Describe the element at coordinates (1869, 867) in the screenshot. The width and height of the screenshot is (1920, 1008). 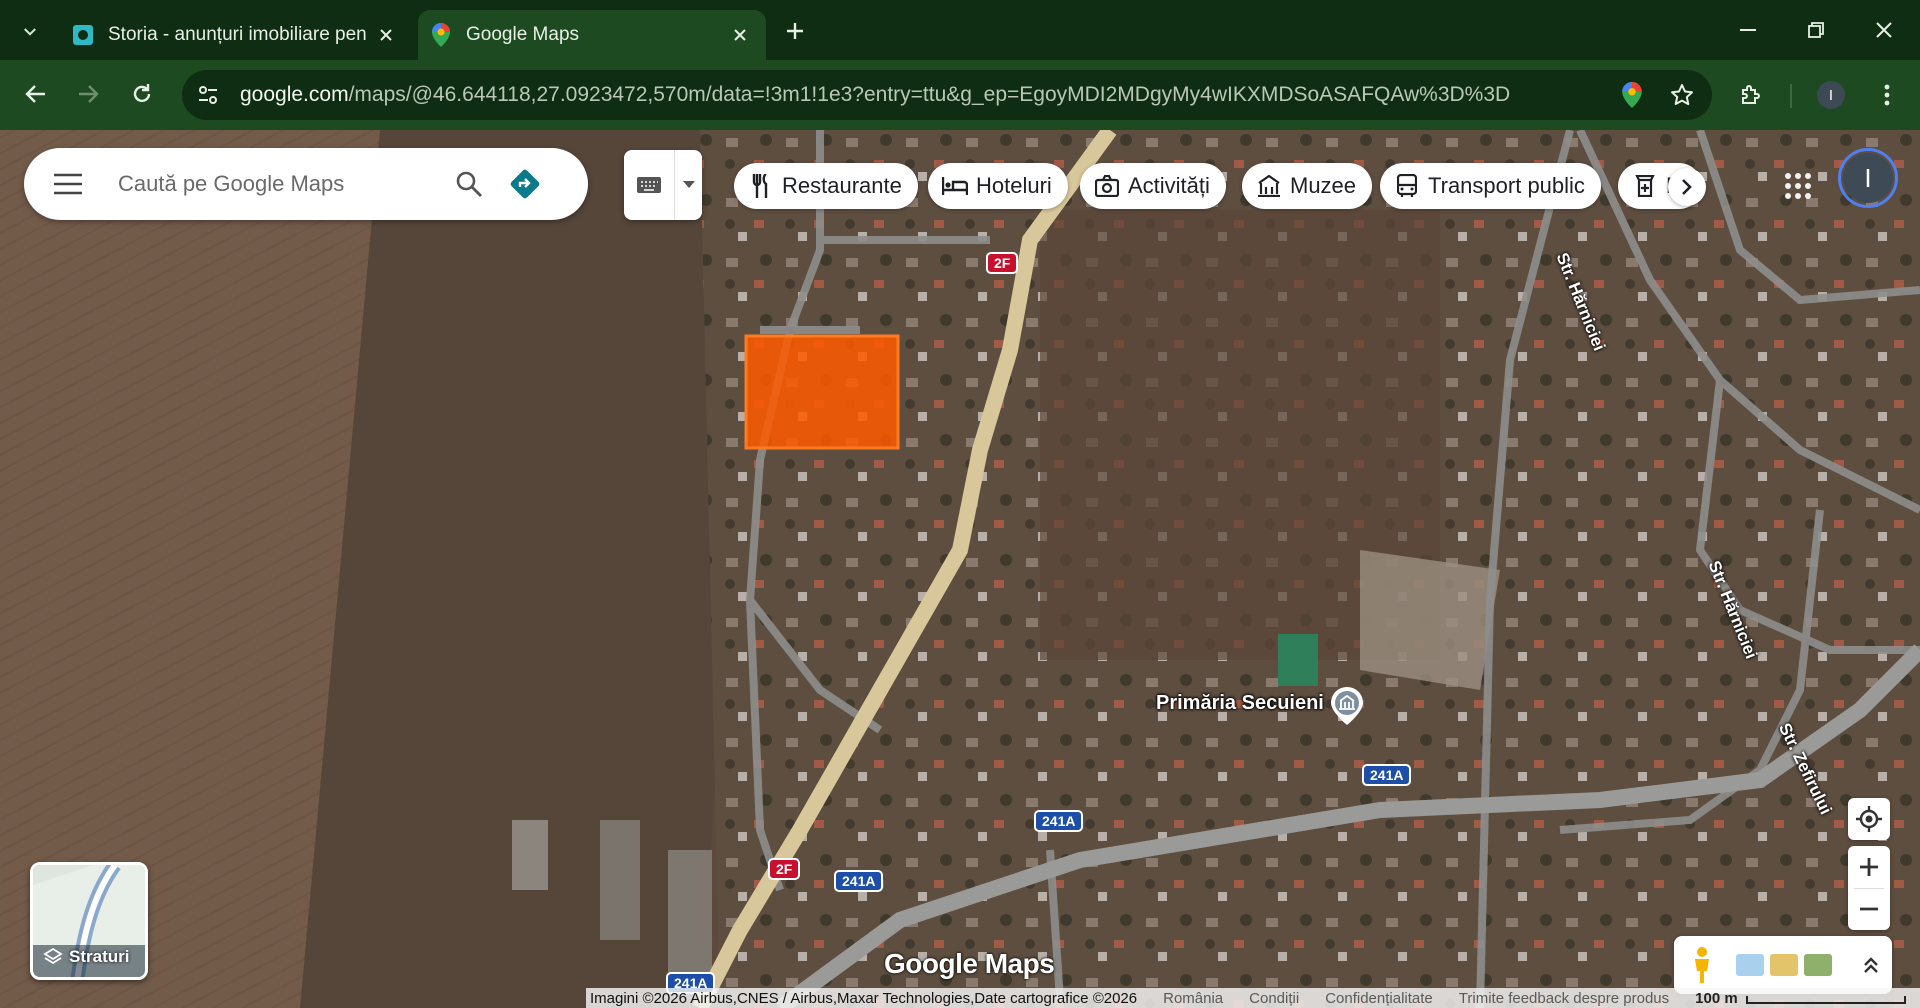
I see `zoom-in-plus-icon` at that location.